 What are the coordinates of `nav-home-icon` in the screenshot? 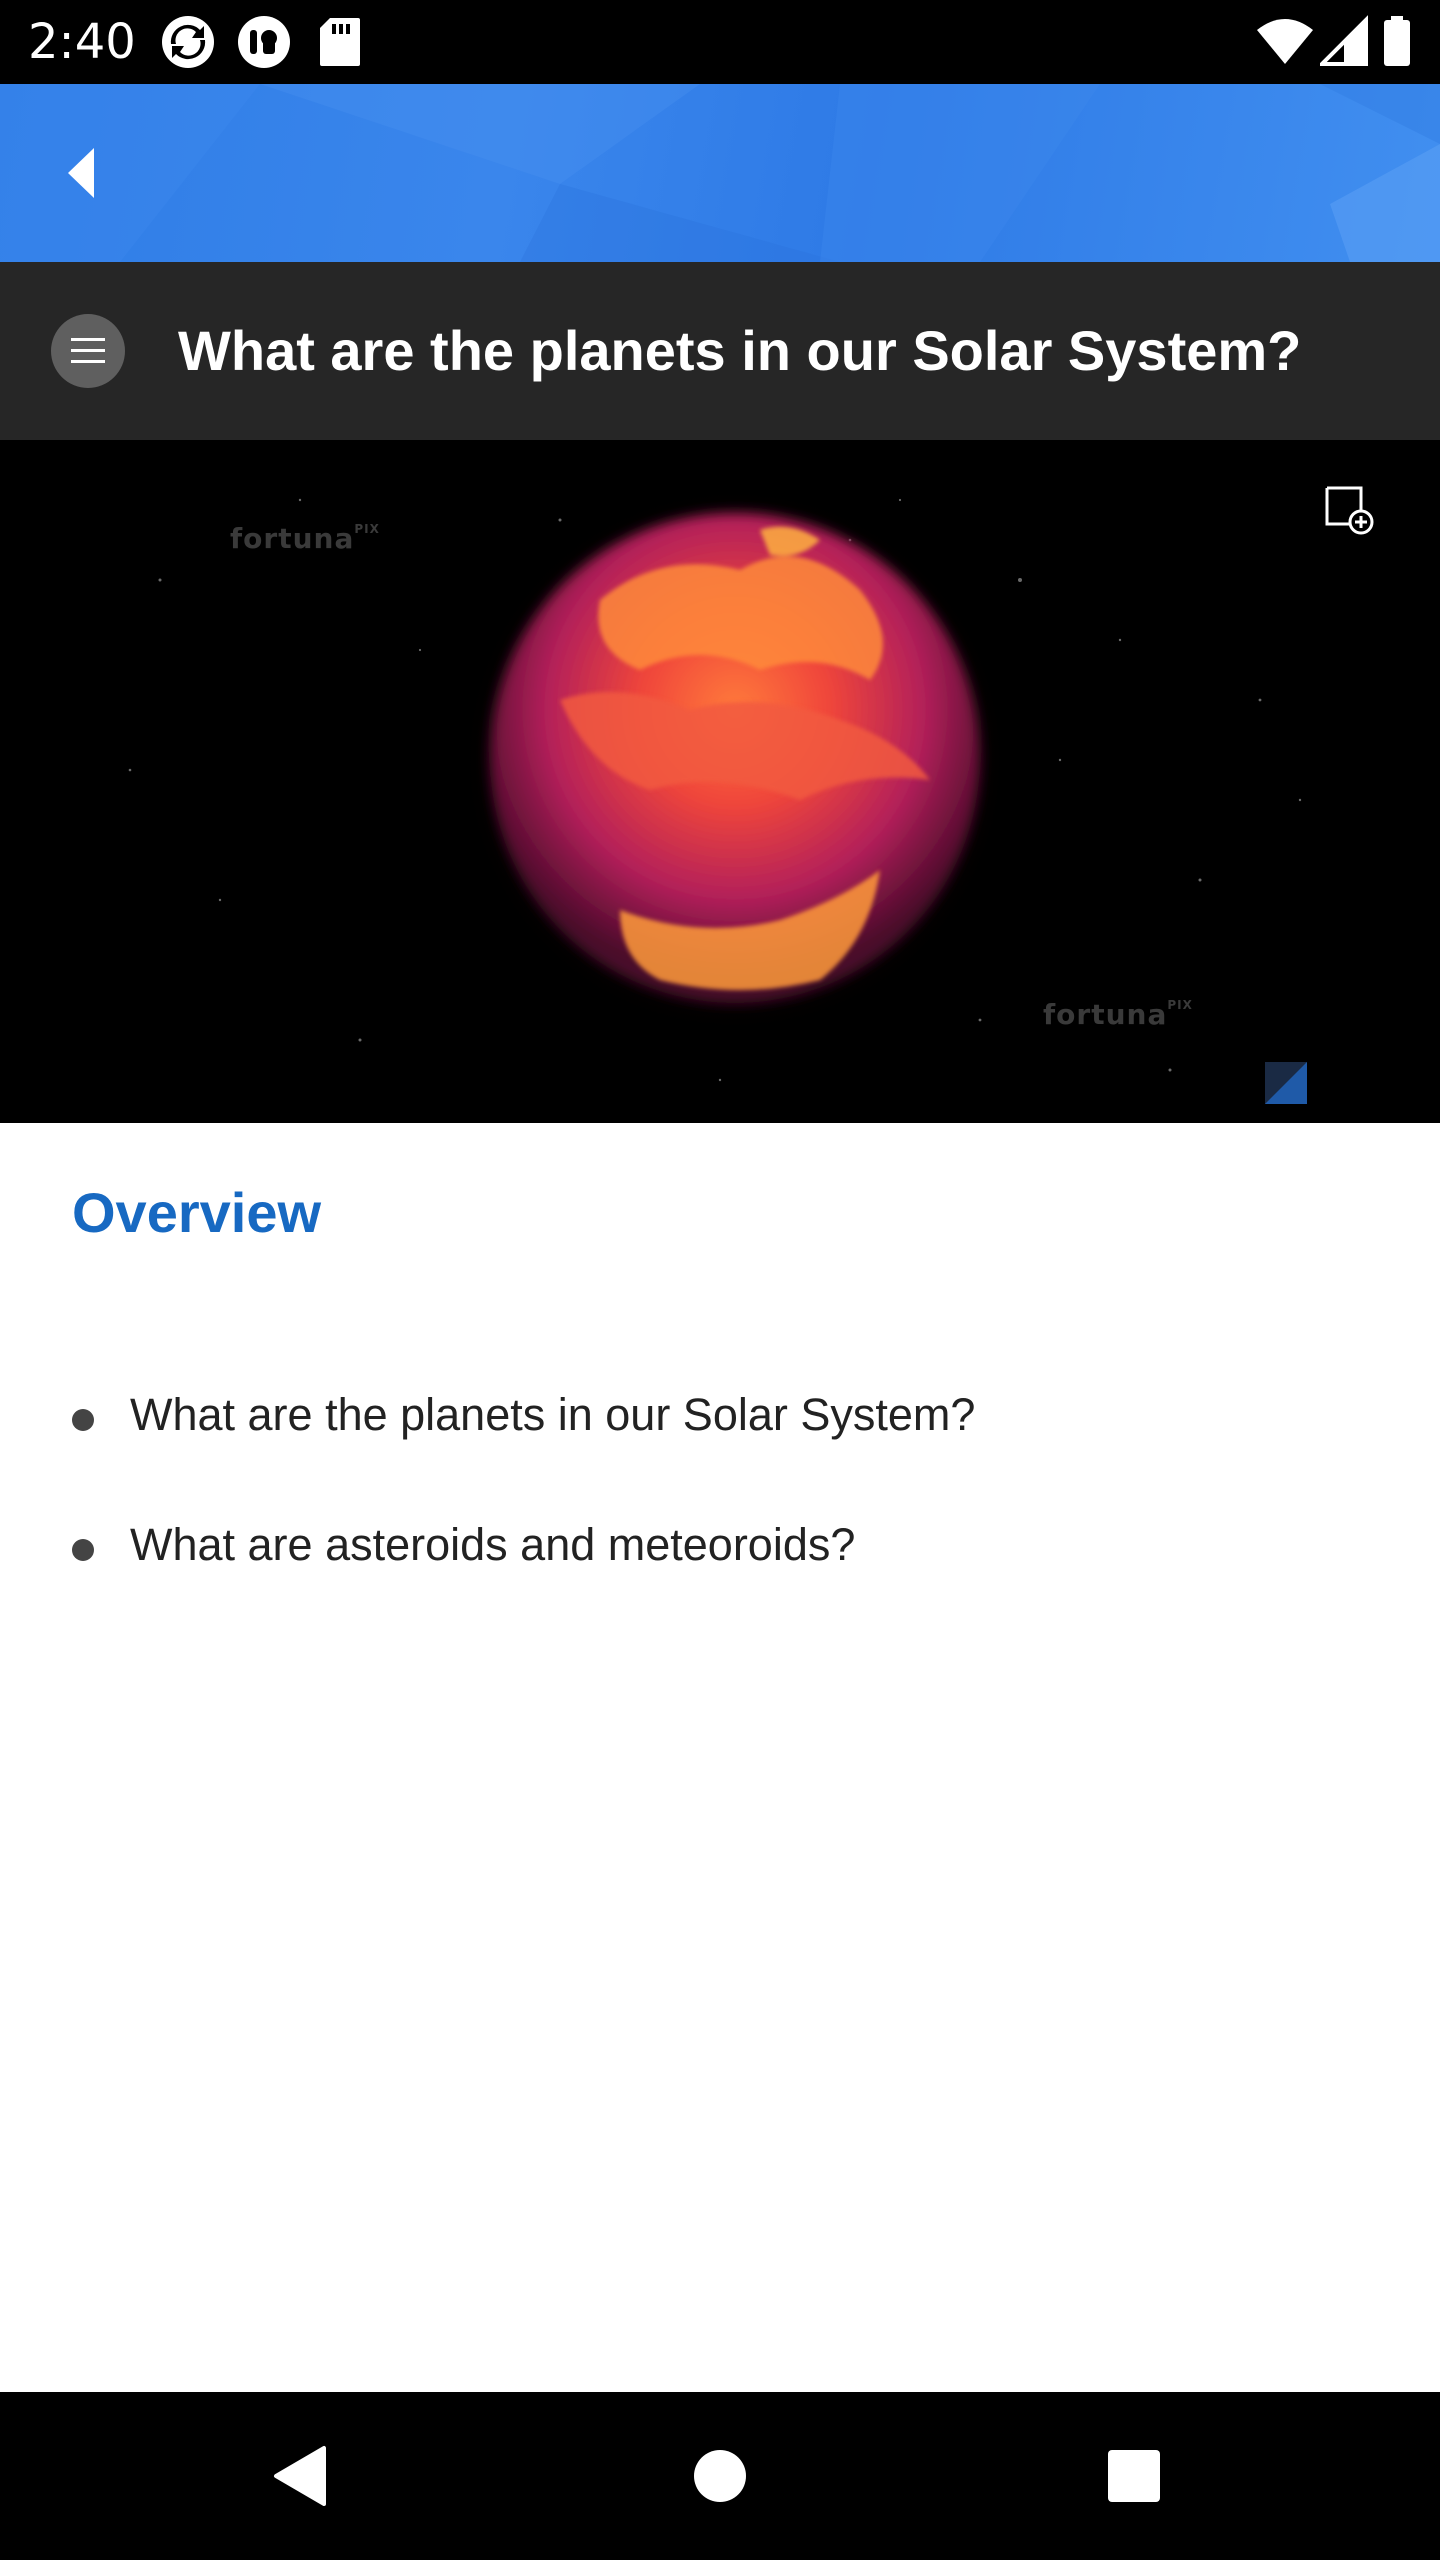 It's located at (720, 2476).